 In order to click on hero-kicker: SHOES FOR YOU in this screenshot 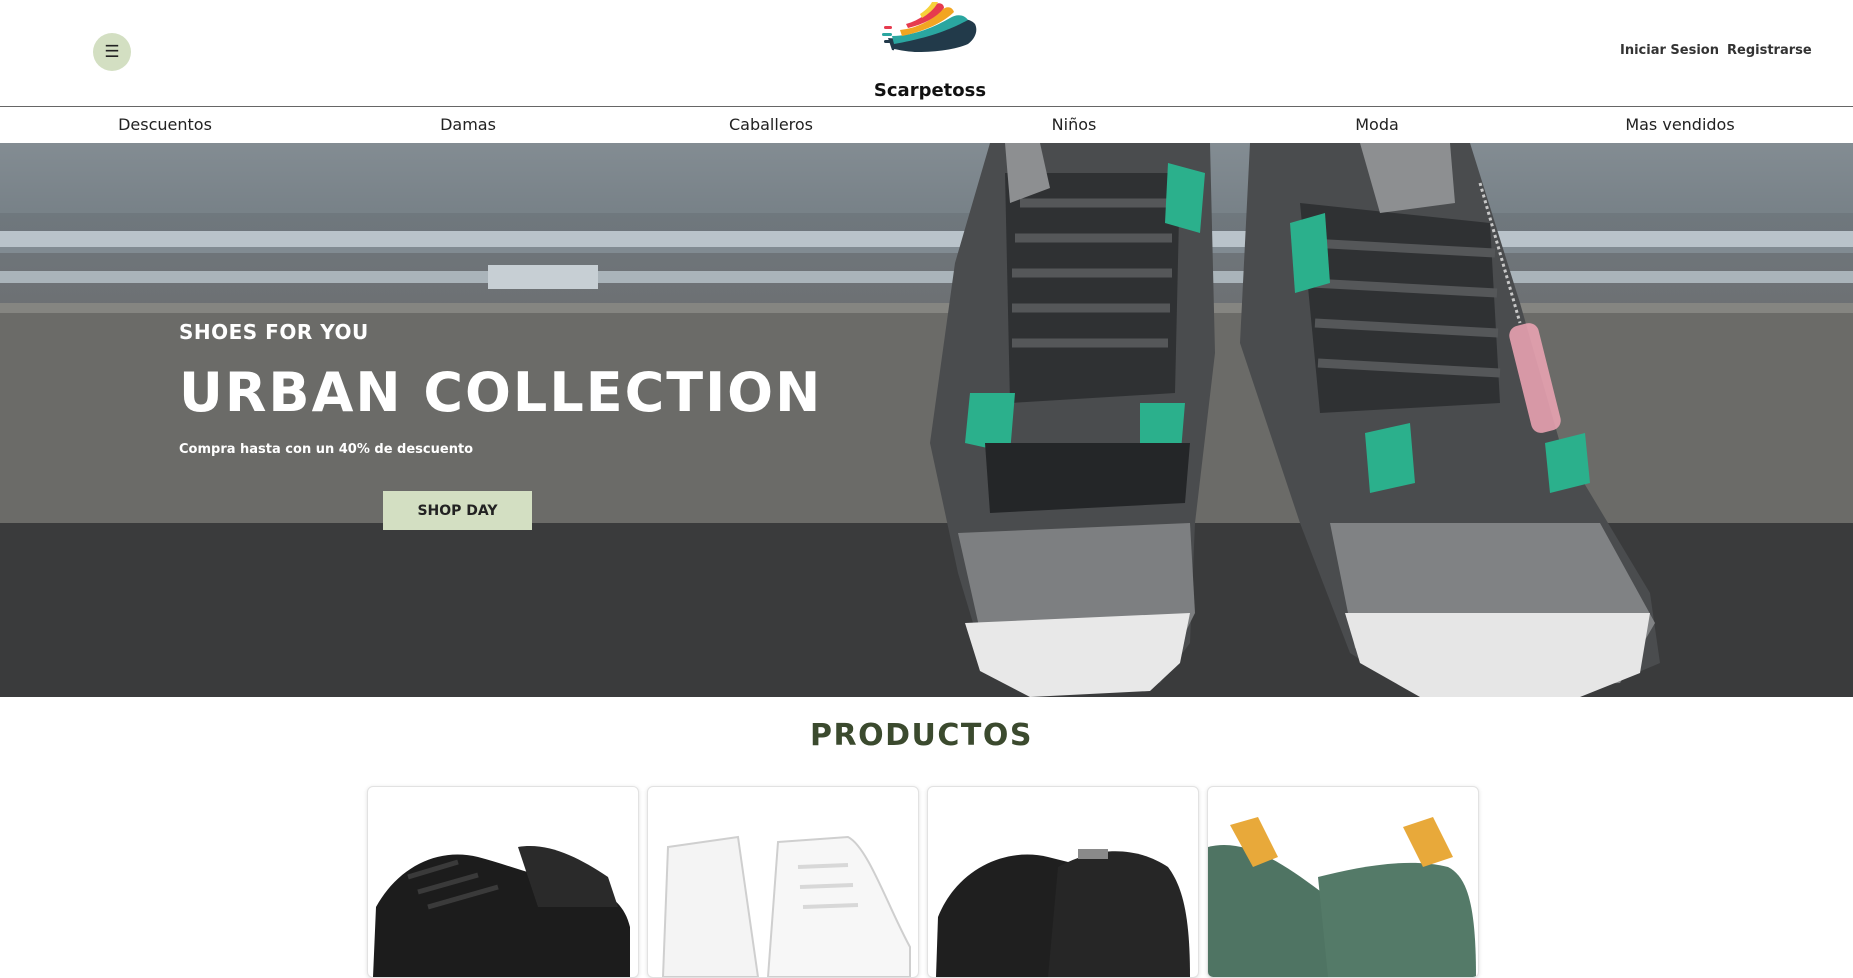, I will do `click(274, 332)`.